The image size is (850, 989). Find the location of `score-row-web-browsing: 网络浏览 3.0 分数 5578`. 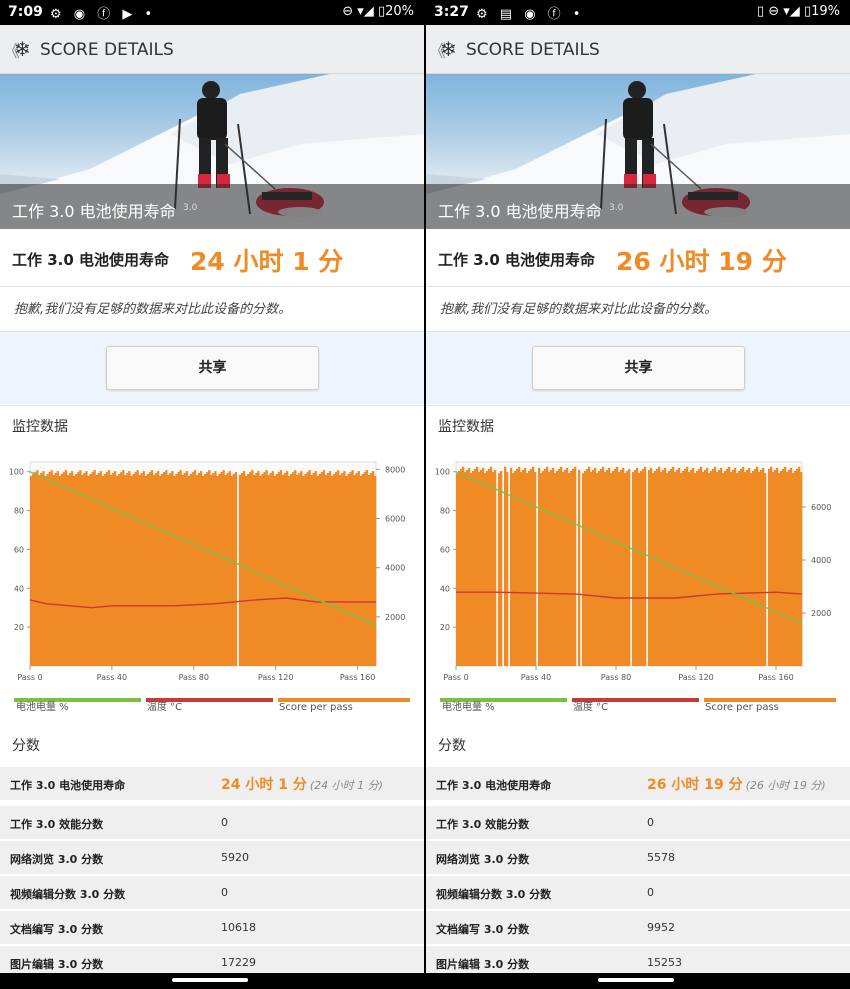

score-row-web-browsing: 网络浏览 3.0 分数 5578 is located at coordinates (638, 857).